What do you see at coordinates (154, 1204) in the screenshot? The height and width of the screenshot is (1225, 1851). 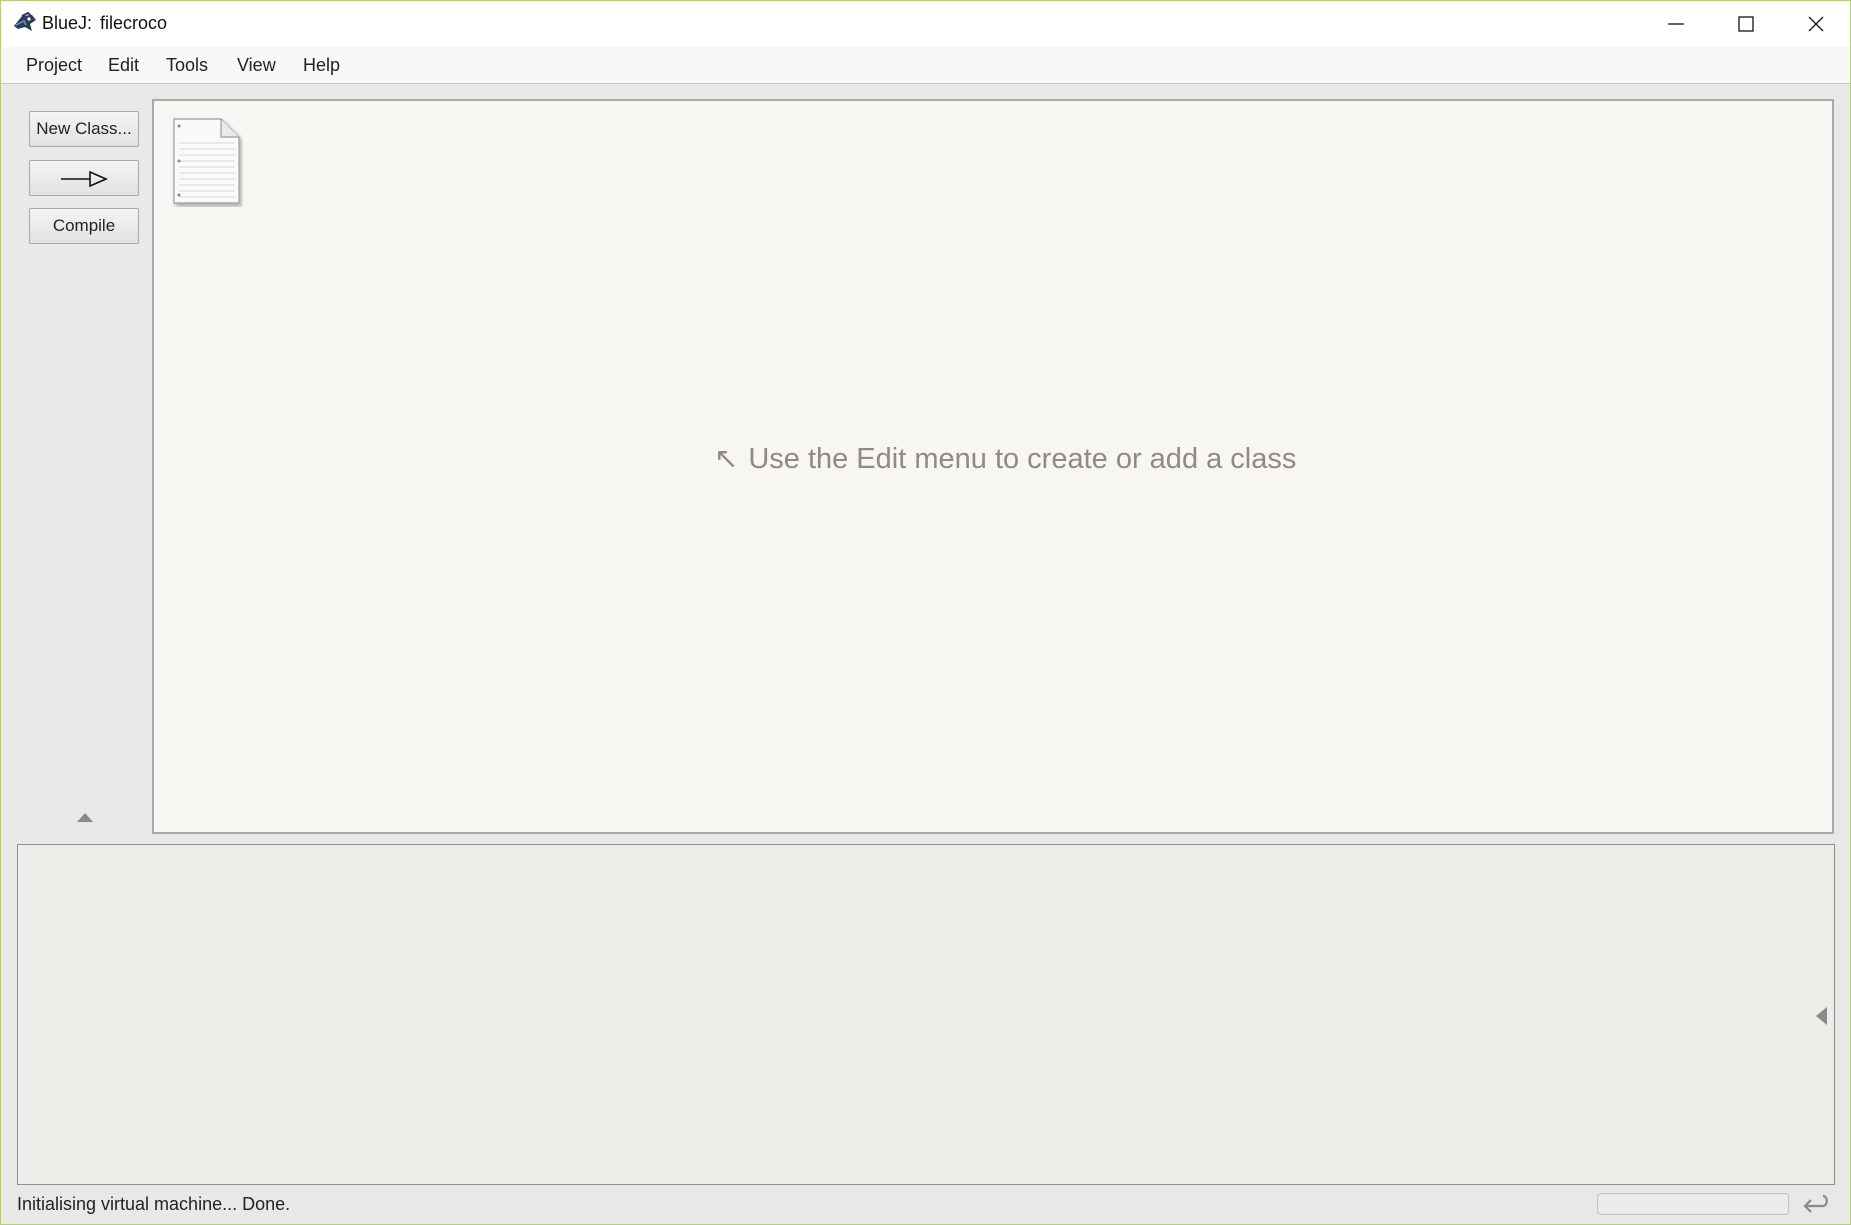 I see `status-message: Initialising virtual machine... Done.` at bounding box center [154, 1204].